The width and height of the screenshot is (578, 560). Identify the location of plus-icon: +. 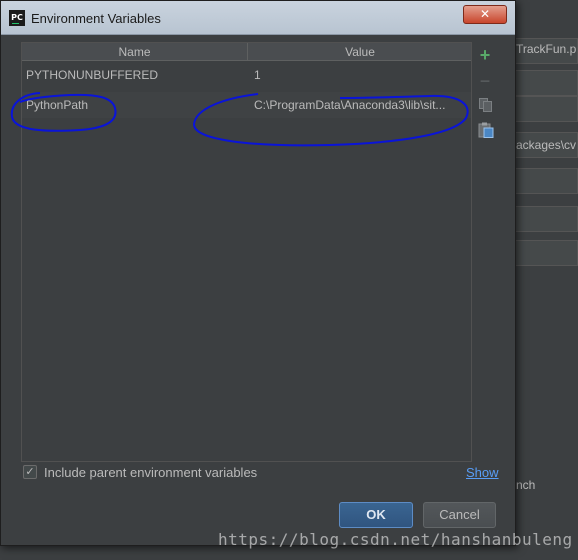
(485, 55).